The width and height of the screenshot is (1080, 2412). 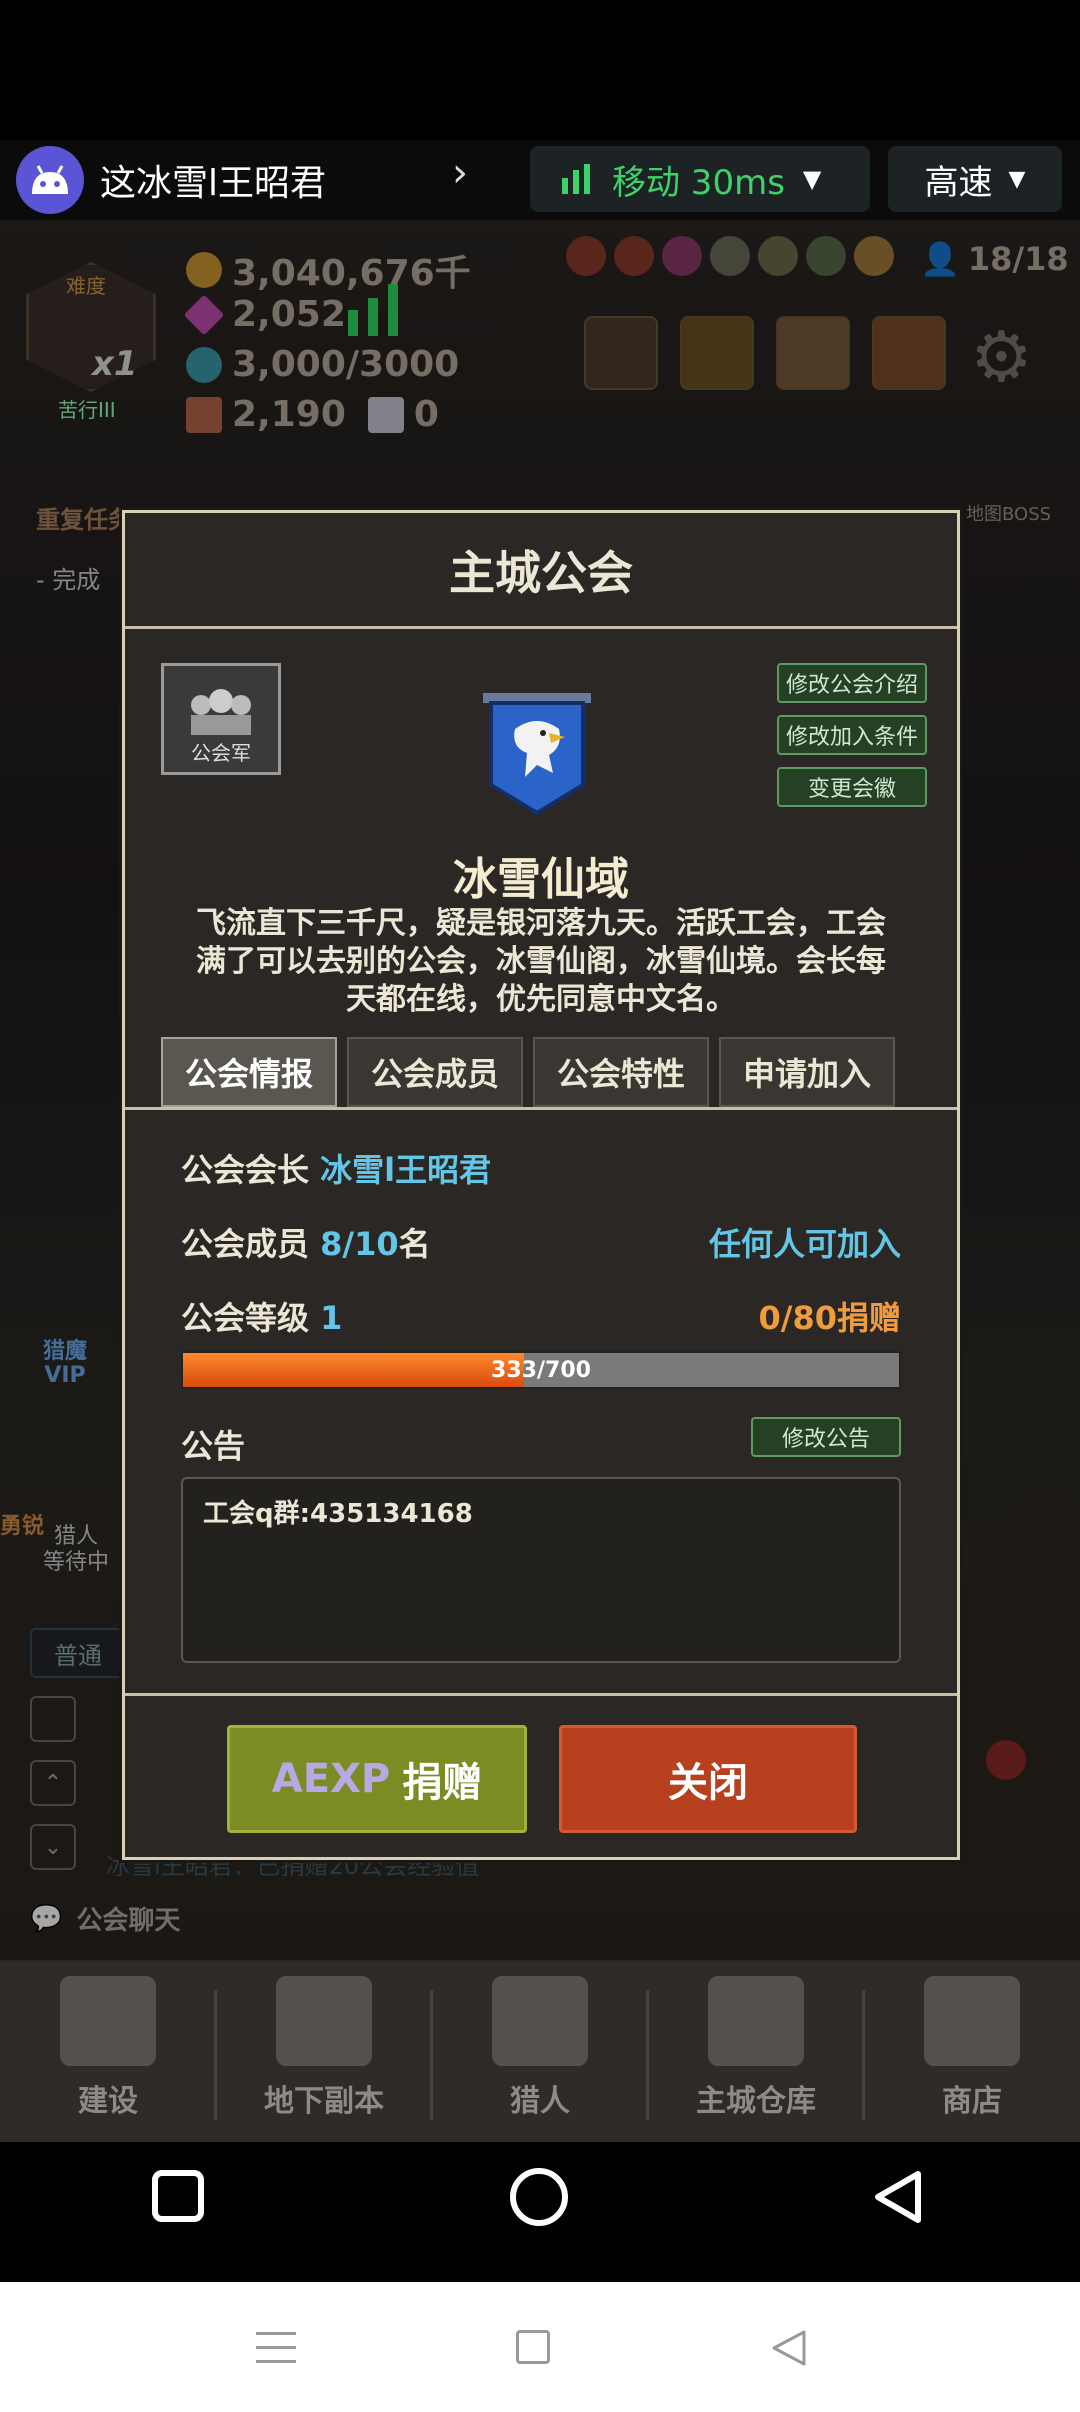 I want to click on tab-guild-info: 公会情报, so click(x=249, y=1072).